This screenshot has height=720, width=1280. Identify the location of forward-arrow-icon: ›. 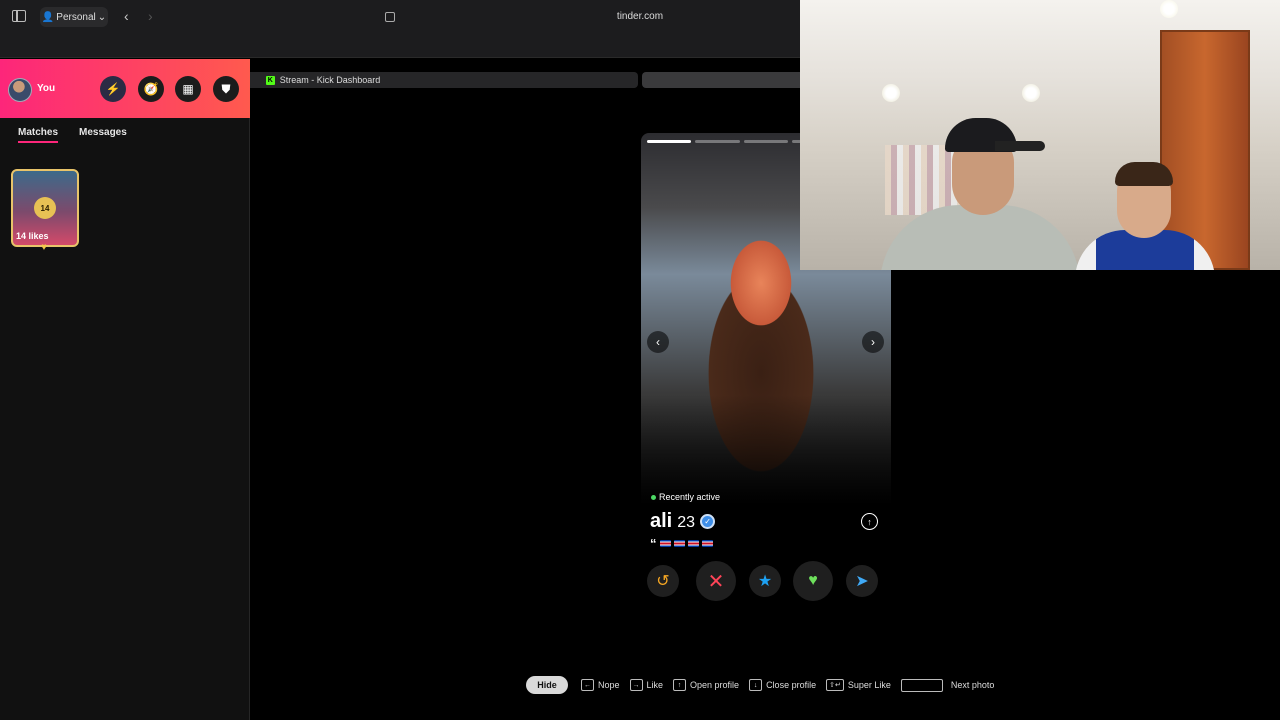
(150, 16).